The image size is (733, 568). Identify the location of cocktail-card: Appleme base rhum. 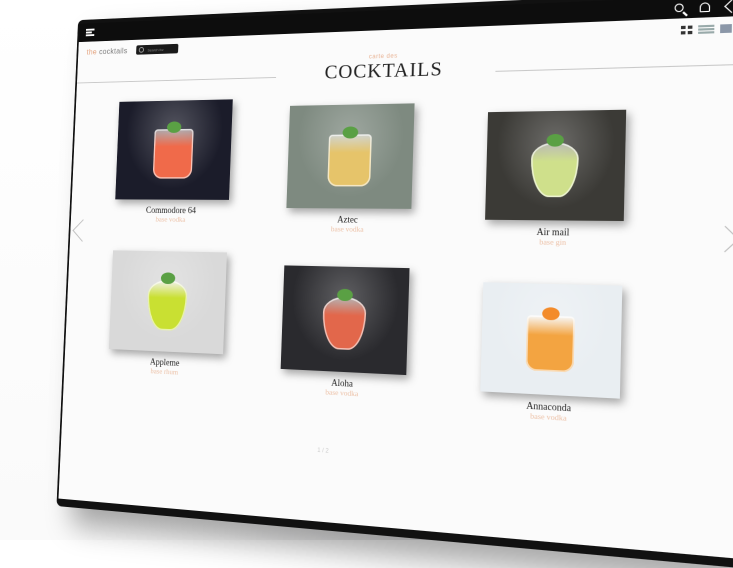
(167, 314).